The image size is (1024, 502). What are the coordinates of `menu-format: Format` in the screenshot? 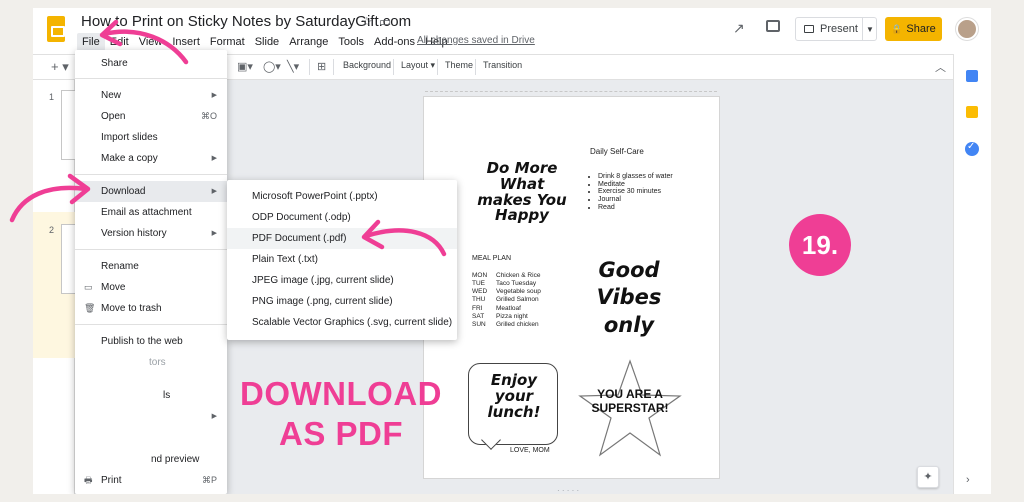 It's located at (227, 42).